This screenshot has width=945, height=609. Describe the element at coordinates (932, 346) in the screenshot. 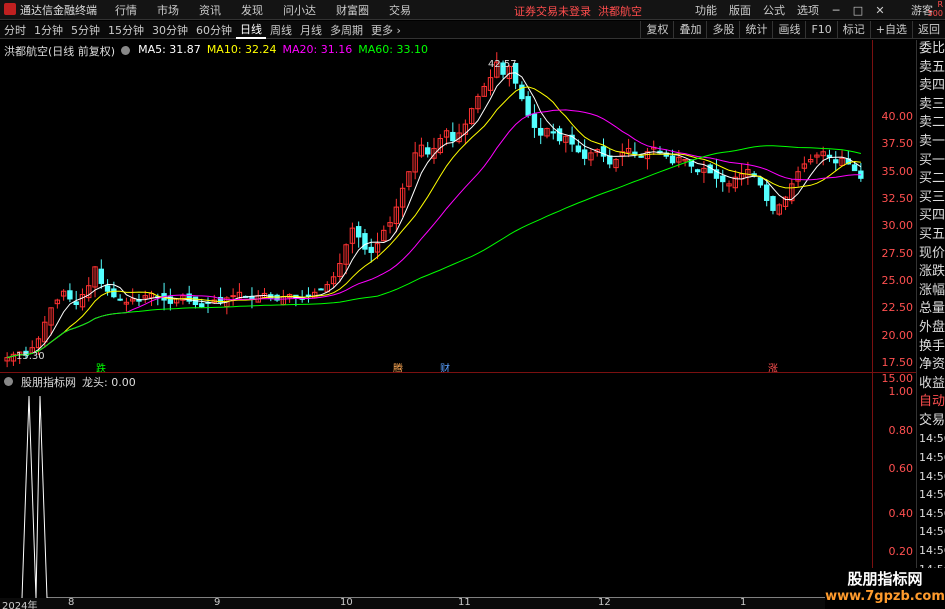

I see `quote-panel-item: 换手` at that location.